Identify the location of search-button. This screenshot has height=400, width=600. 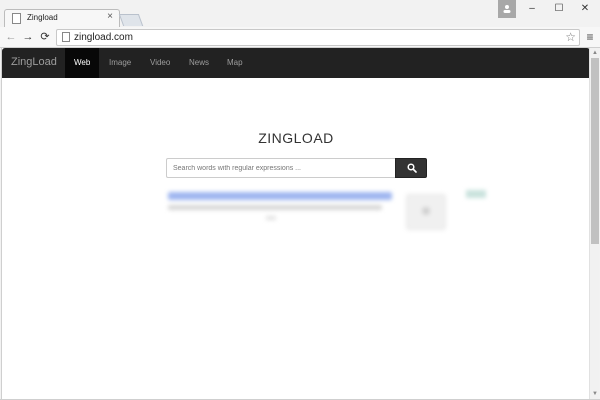
(411, 168).